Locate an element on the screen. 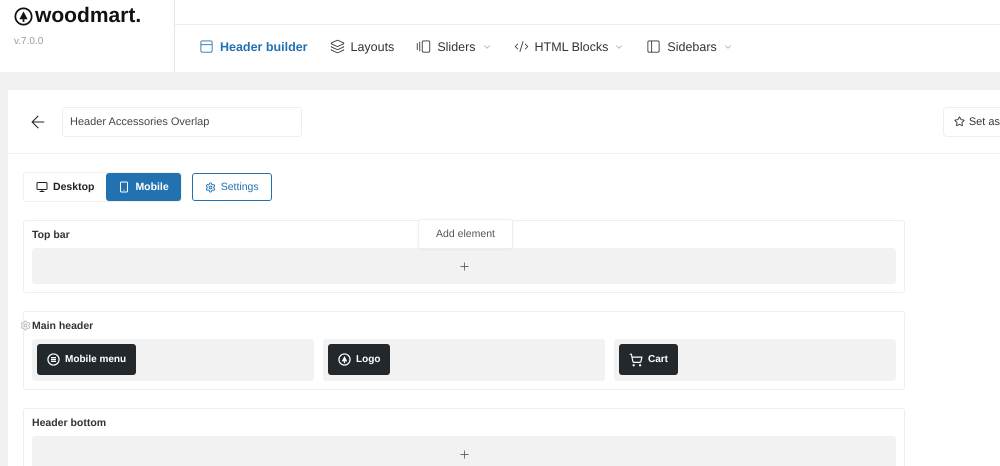 This screenshot has height=466, width=1000. window-icon is located at coordinates (206, 46).